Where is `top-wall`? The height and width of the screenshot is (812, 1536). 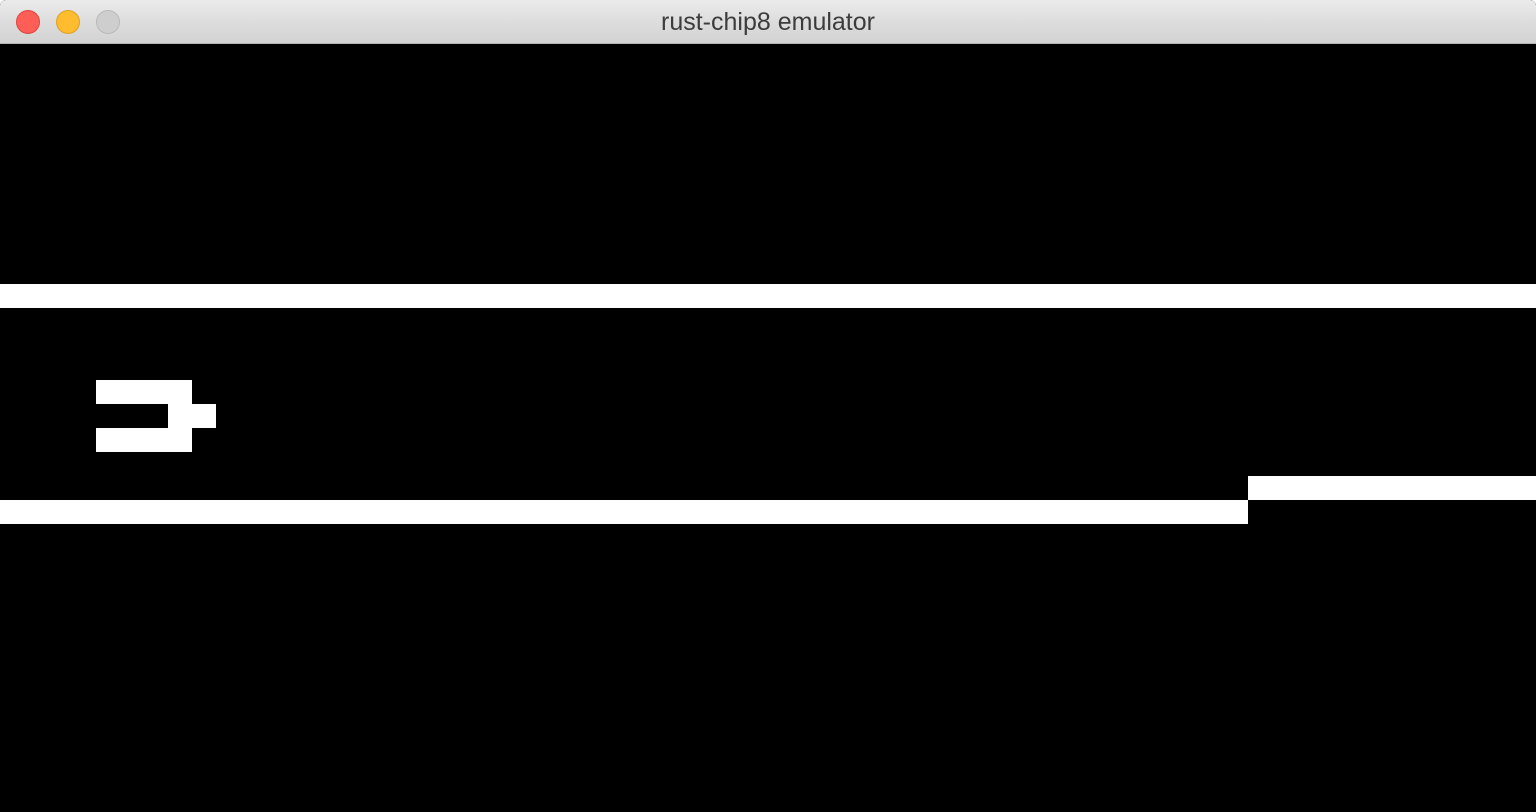
top-wall is located at coordinates (768, 296).